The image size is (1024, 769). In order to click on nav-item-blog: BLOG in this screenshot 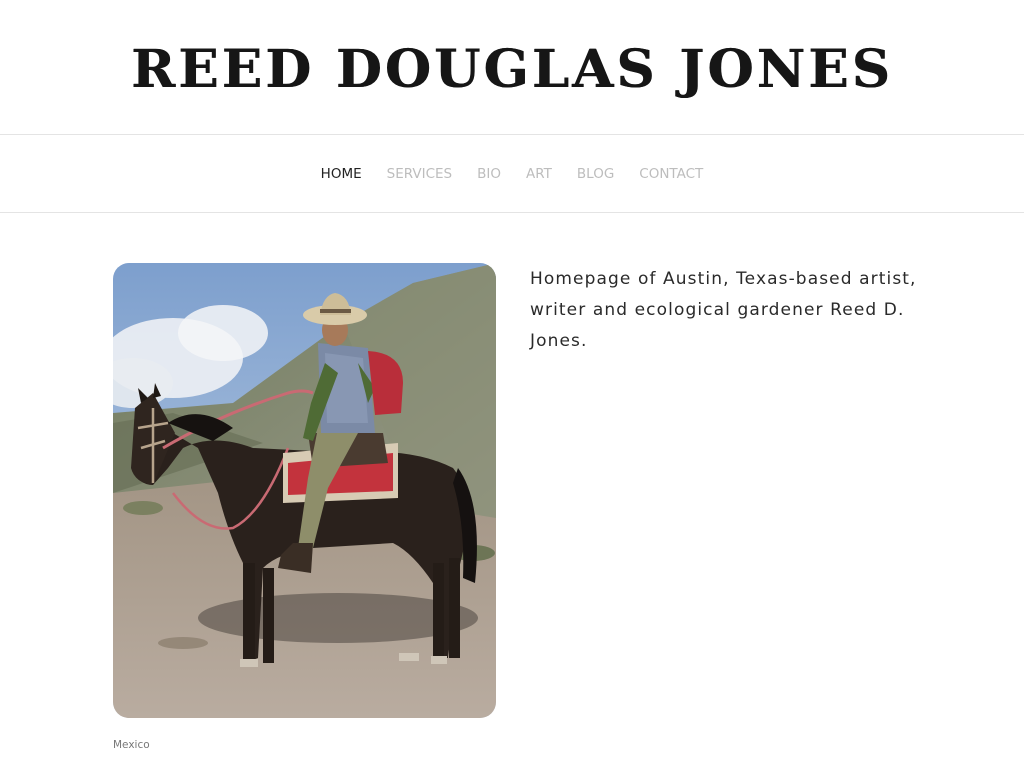, I will do `click(595, 174)`.